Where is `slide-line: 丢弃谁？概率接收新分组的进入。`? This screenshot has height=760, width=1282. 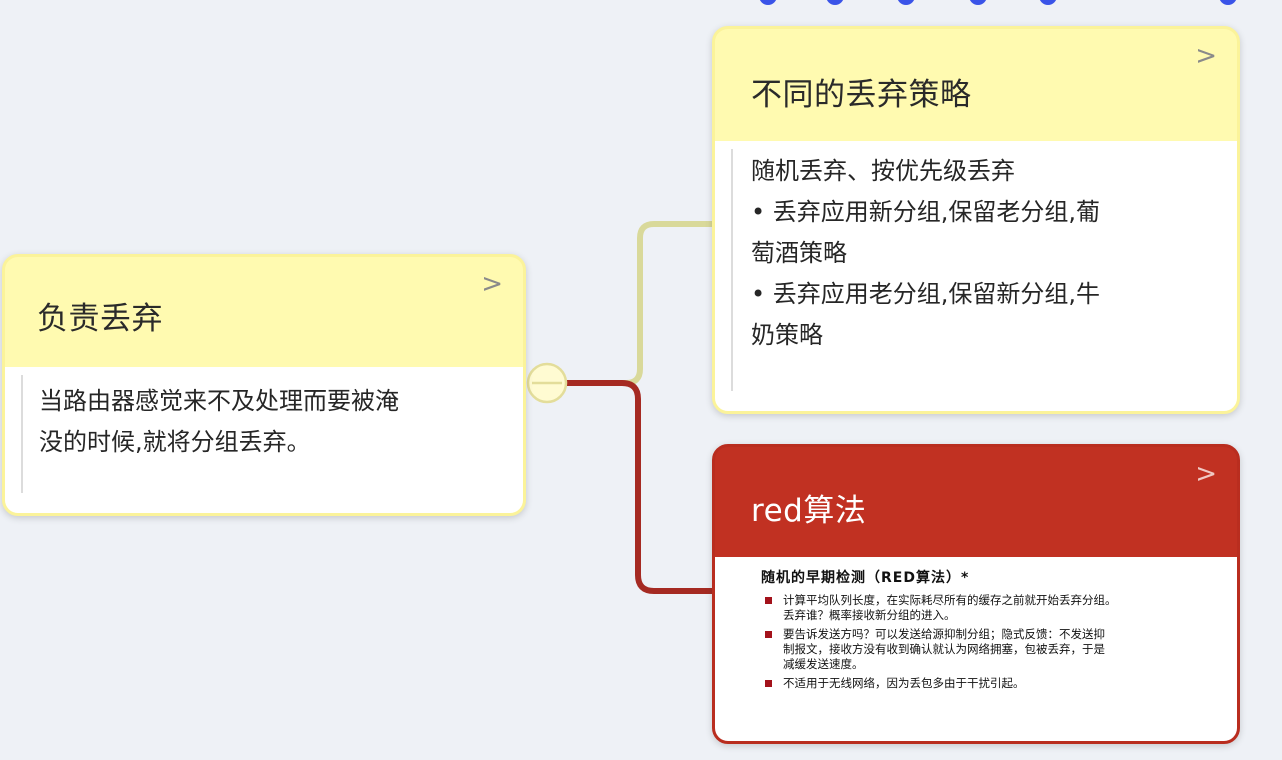
slide-line: 丢弃谁？概率接收新分组的进入。 is located at coordinates (869, 615).